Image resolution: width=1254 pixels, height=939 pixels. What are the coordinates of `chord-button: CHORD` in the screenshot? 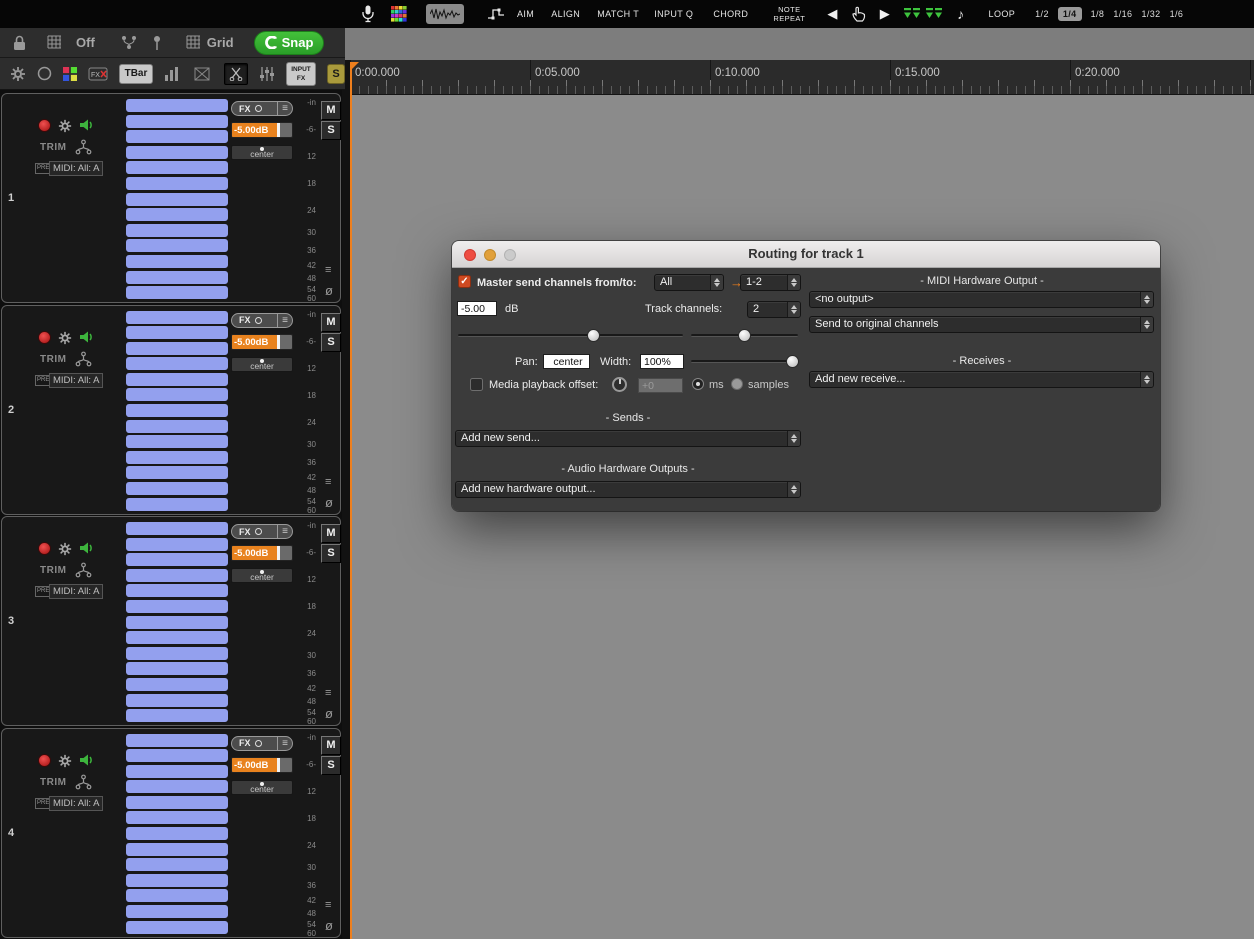 It's located at (730, 14).